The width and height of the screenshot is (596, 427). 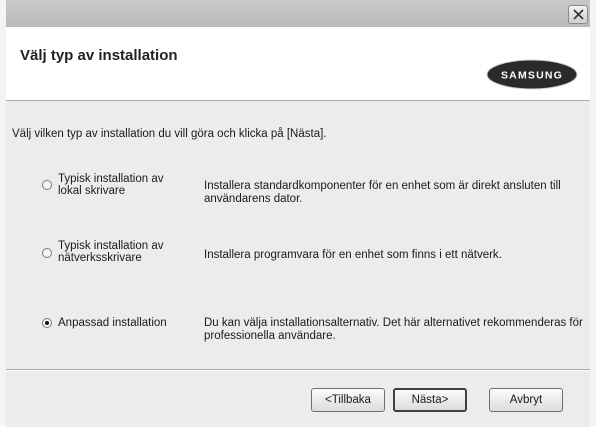 What do you see at coordinates (298, 13) in the screenshot?
I see `title-bar` at bounding box center [298, 13].